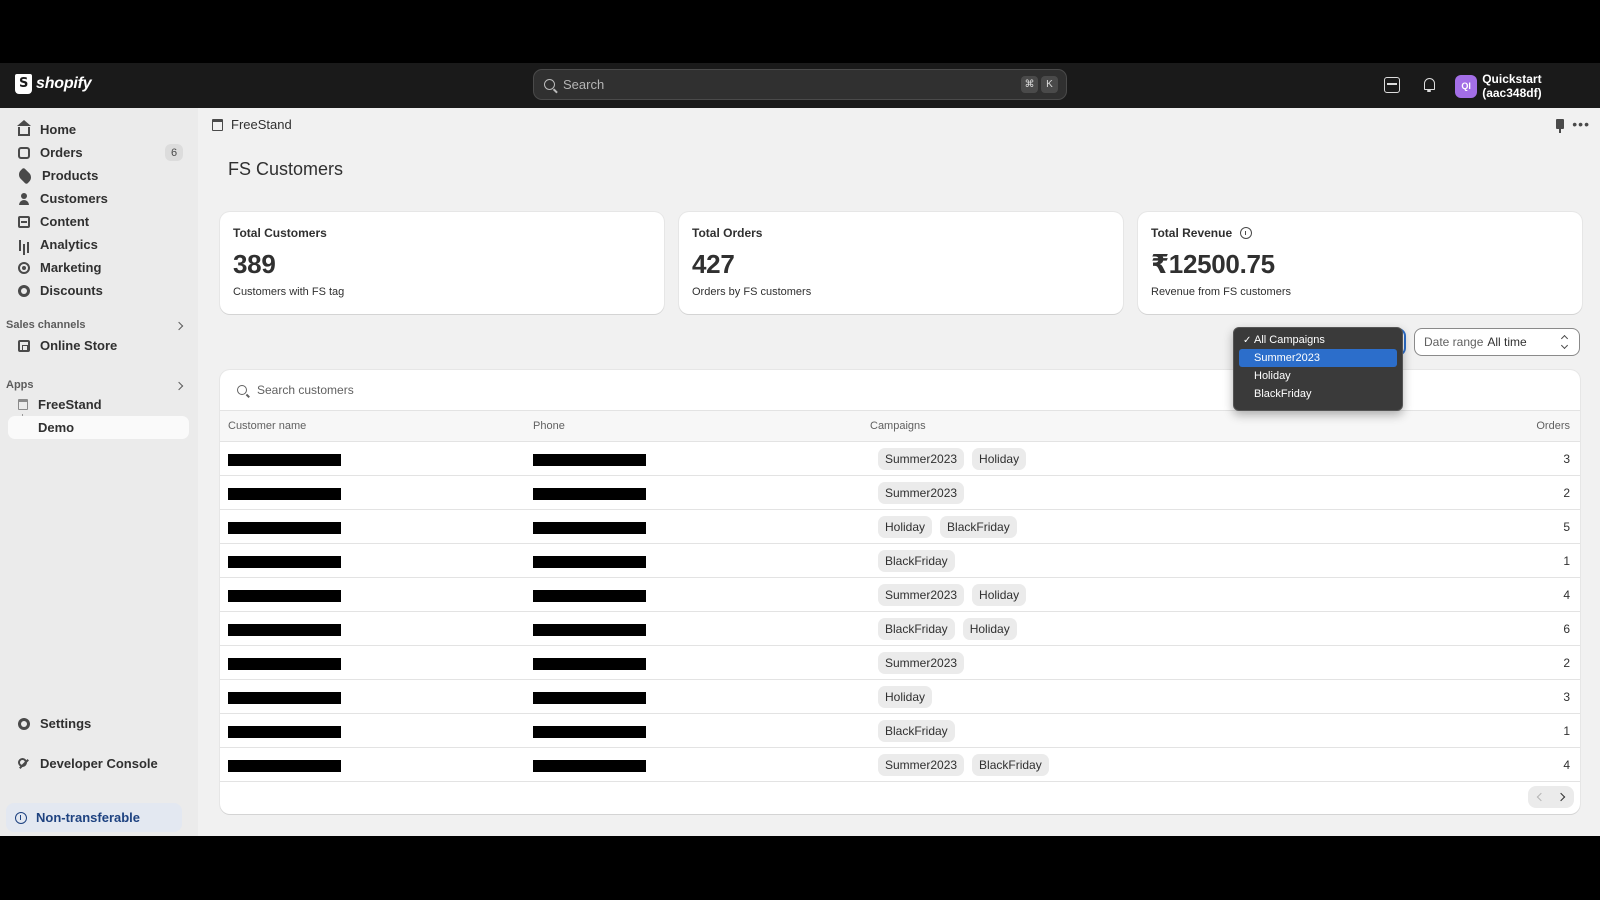 This screenshot has width=1600, height=900. What do you see at coordinates (98, 198) in the screenshot?
I see `sidebar-item-customers: Customers` at bounding box center [98, 198].